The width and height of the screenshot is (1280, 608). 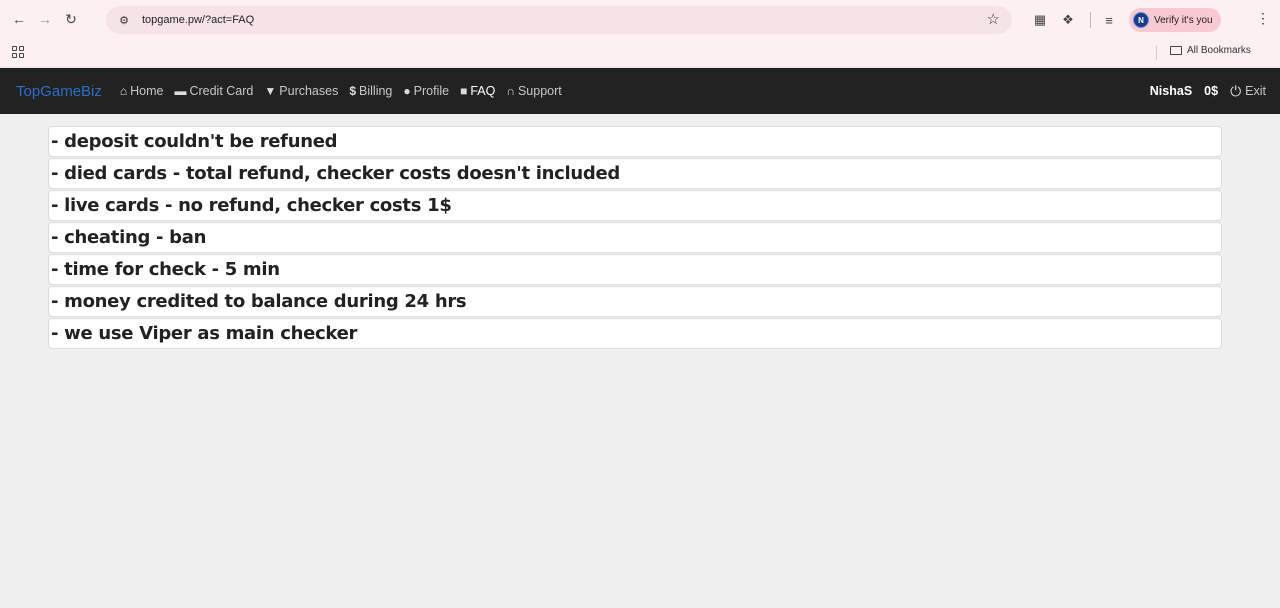 What do you see at coordinates (1109, 20) in the screenshot?
I see `reading-list-icon: ≡` at bounding box center [1109, 20].